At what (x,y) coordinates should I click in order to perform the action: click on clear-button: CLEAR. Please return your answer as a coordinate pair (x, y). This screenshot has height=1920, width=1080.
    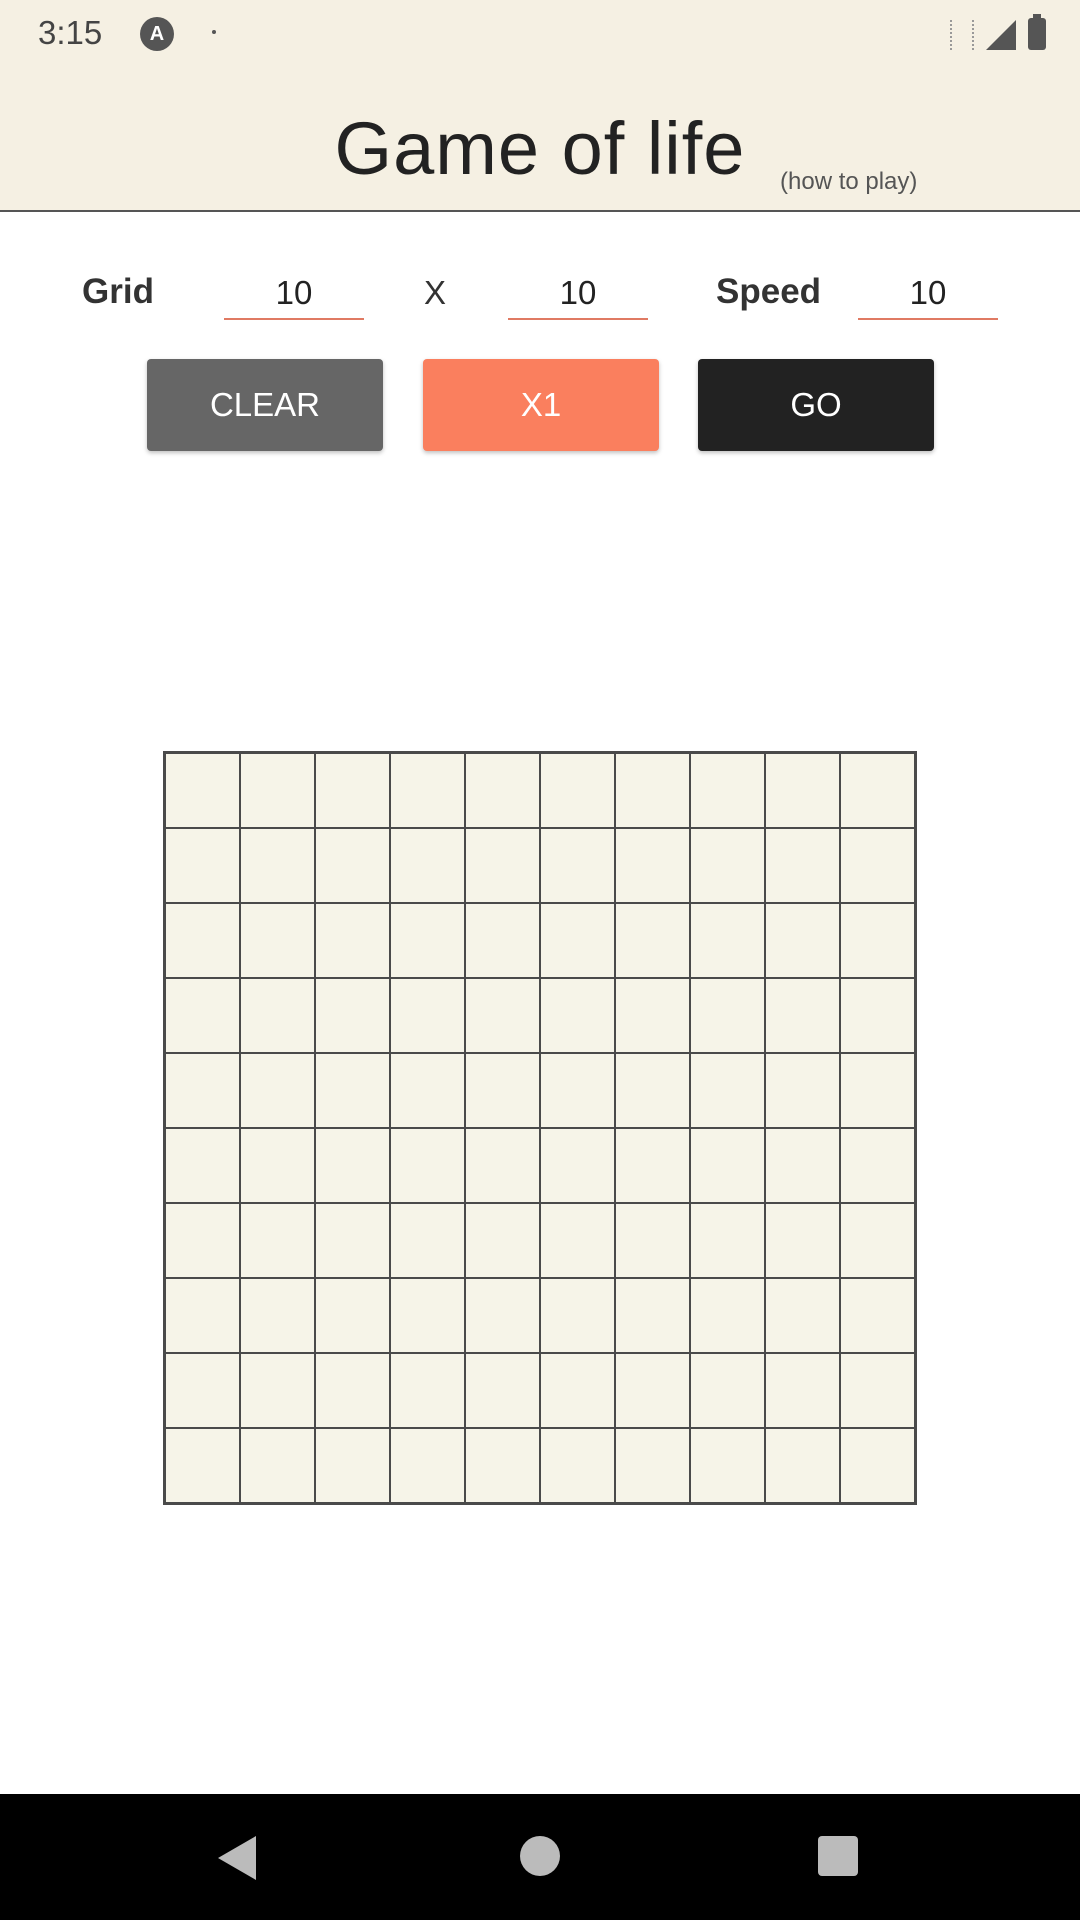
    Looking at the image, I should click on (265, 405).